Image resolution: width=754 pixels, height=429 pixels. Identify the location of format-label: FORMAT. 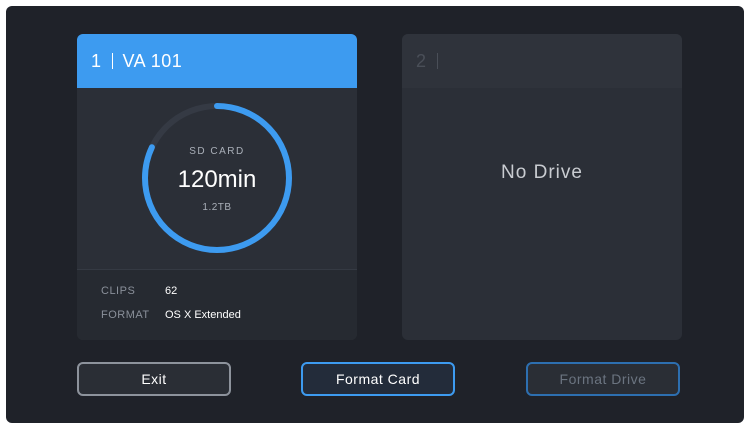
(125, 315).